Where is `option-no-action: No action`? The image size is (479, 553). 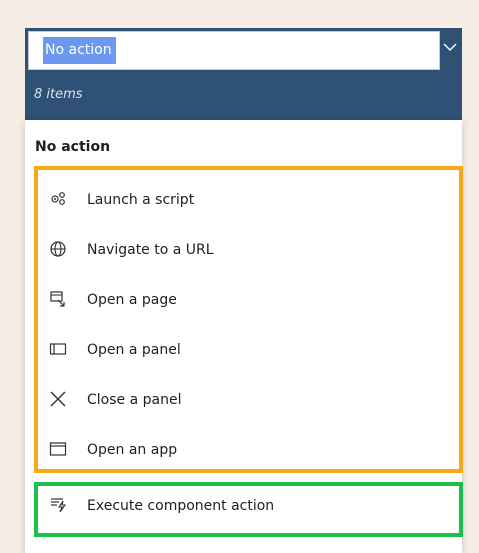
option-no-action: No action is located at coordinates (72, 147).